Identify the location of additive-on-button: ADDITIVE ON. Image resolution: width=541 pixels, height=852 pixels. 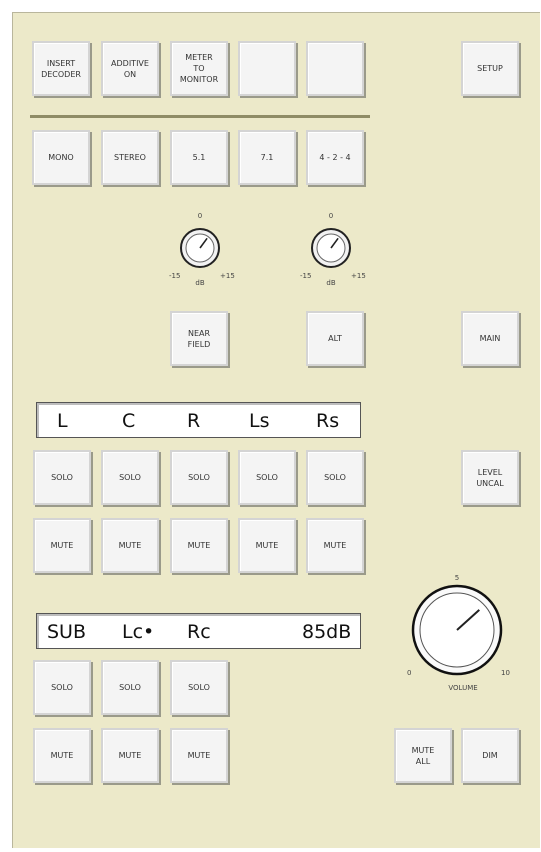
(130, 68).